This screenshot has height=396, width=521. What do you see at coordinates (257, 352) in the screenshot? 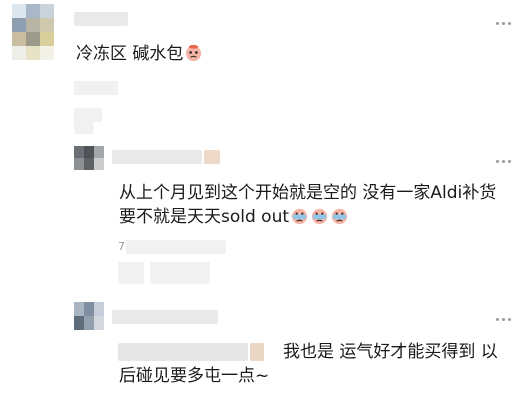
I see `mention-blurred-tail` at bounding box center [257, 352].